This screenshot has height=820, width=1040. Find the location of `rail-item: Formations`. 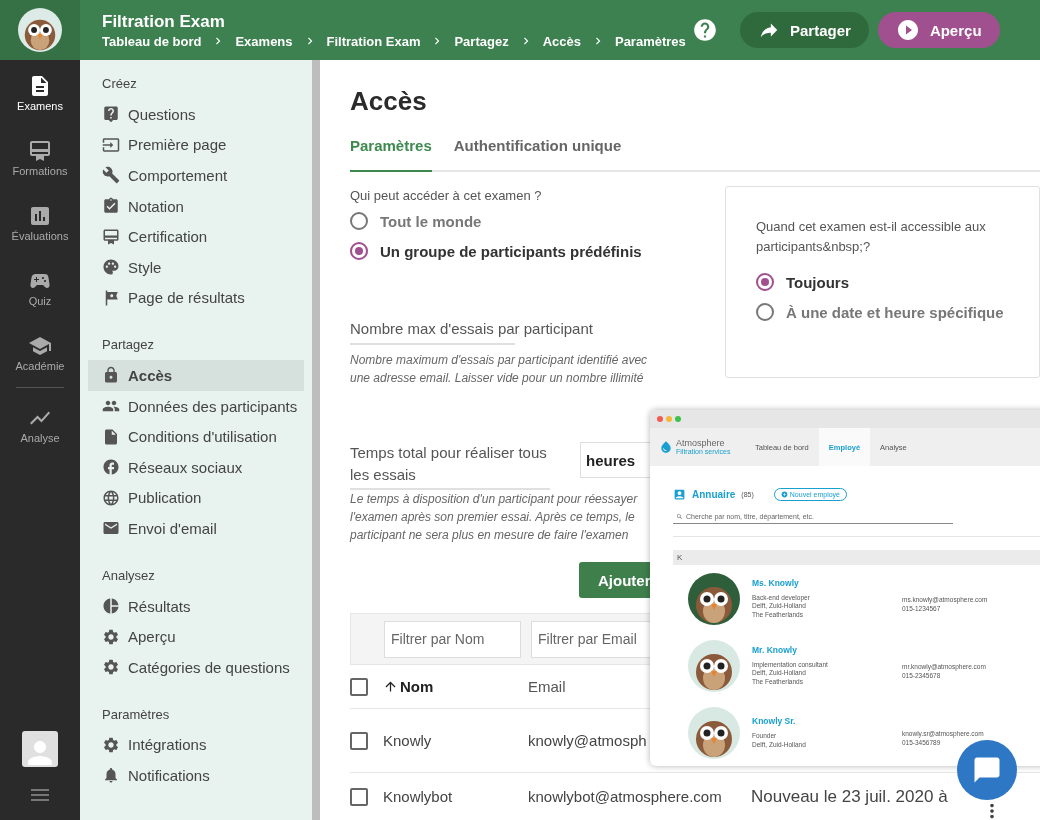

rail-item: Formations is located at coordinates (40, 171).